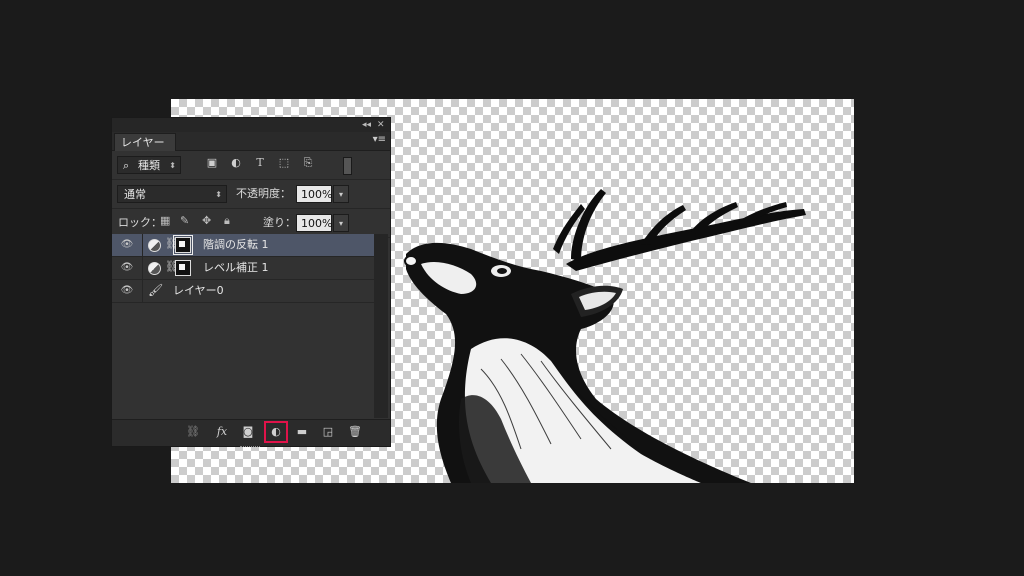 The height and width of the screenshot is (576, 1024). What do you see at coordinates (126, 165) in the screenshot?
I see `search-icon: ⌕` at bounding box center [126, 165].